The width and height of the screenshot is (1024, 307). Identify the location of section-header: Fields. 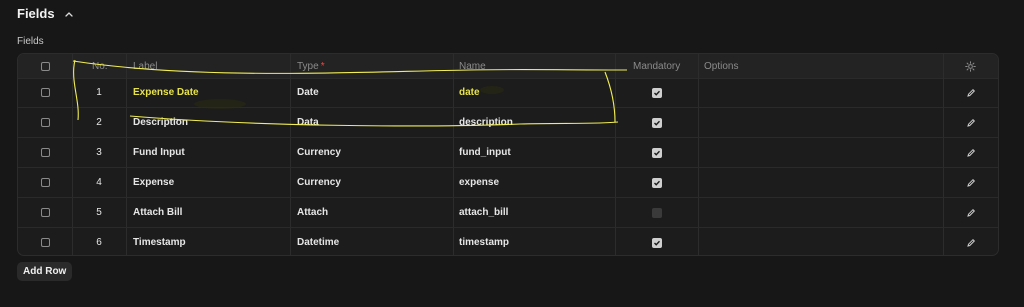
(46, 13).